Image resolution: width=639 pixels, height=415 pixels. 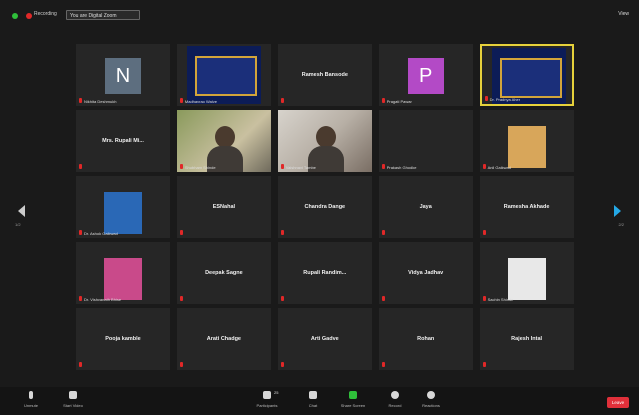 I want to click on participant-tile: Rajesh Intal, so click(x=526, y=338).